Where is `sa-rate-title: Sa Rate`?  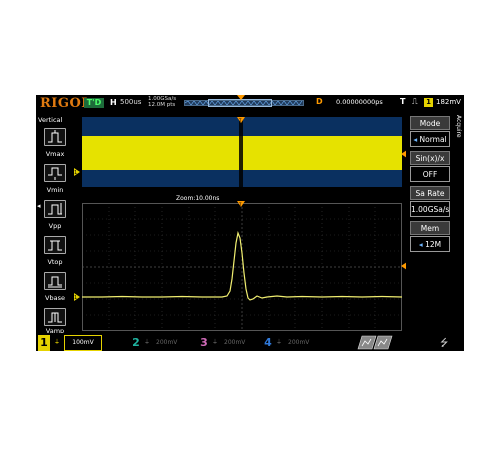 sa-rate-title: Sa Rate is located at coordinates (430, 193).